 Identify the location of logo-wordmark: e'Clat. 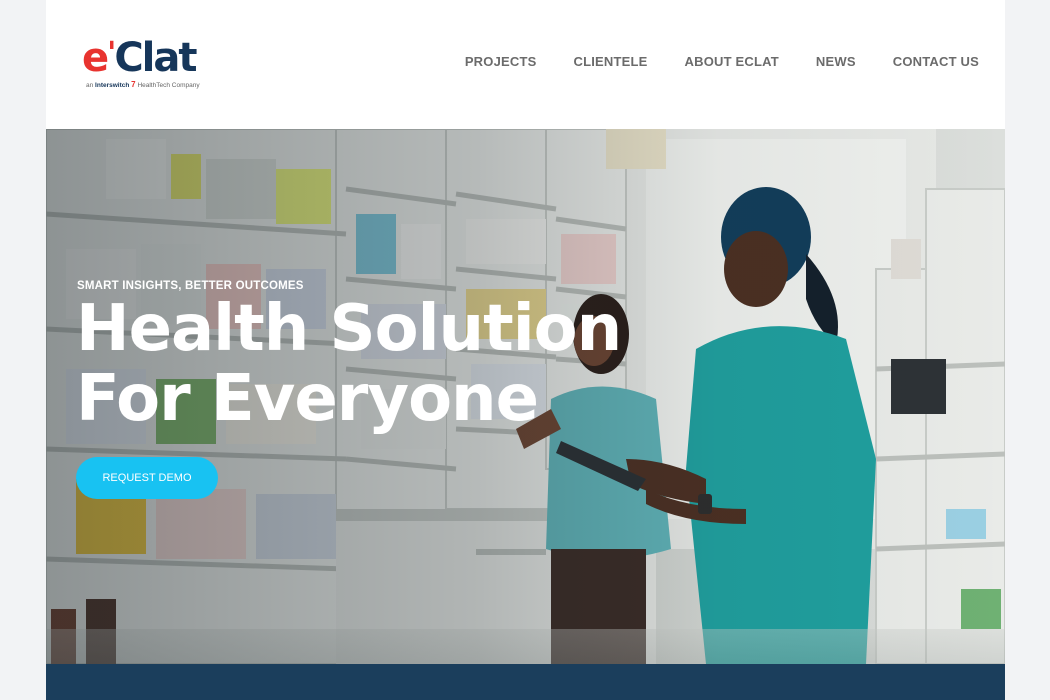
(140, 59).